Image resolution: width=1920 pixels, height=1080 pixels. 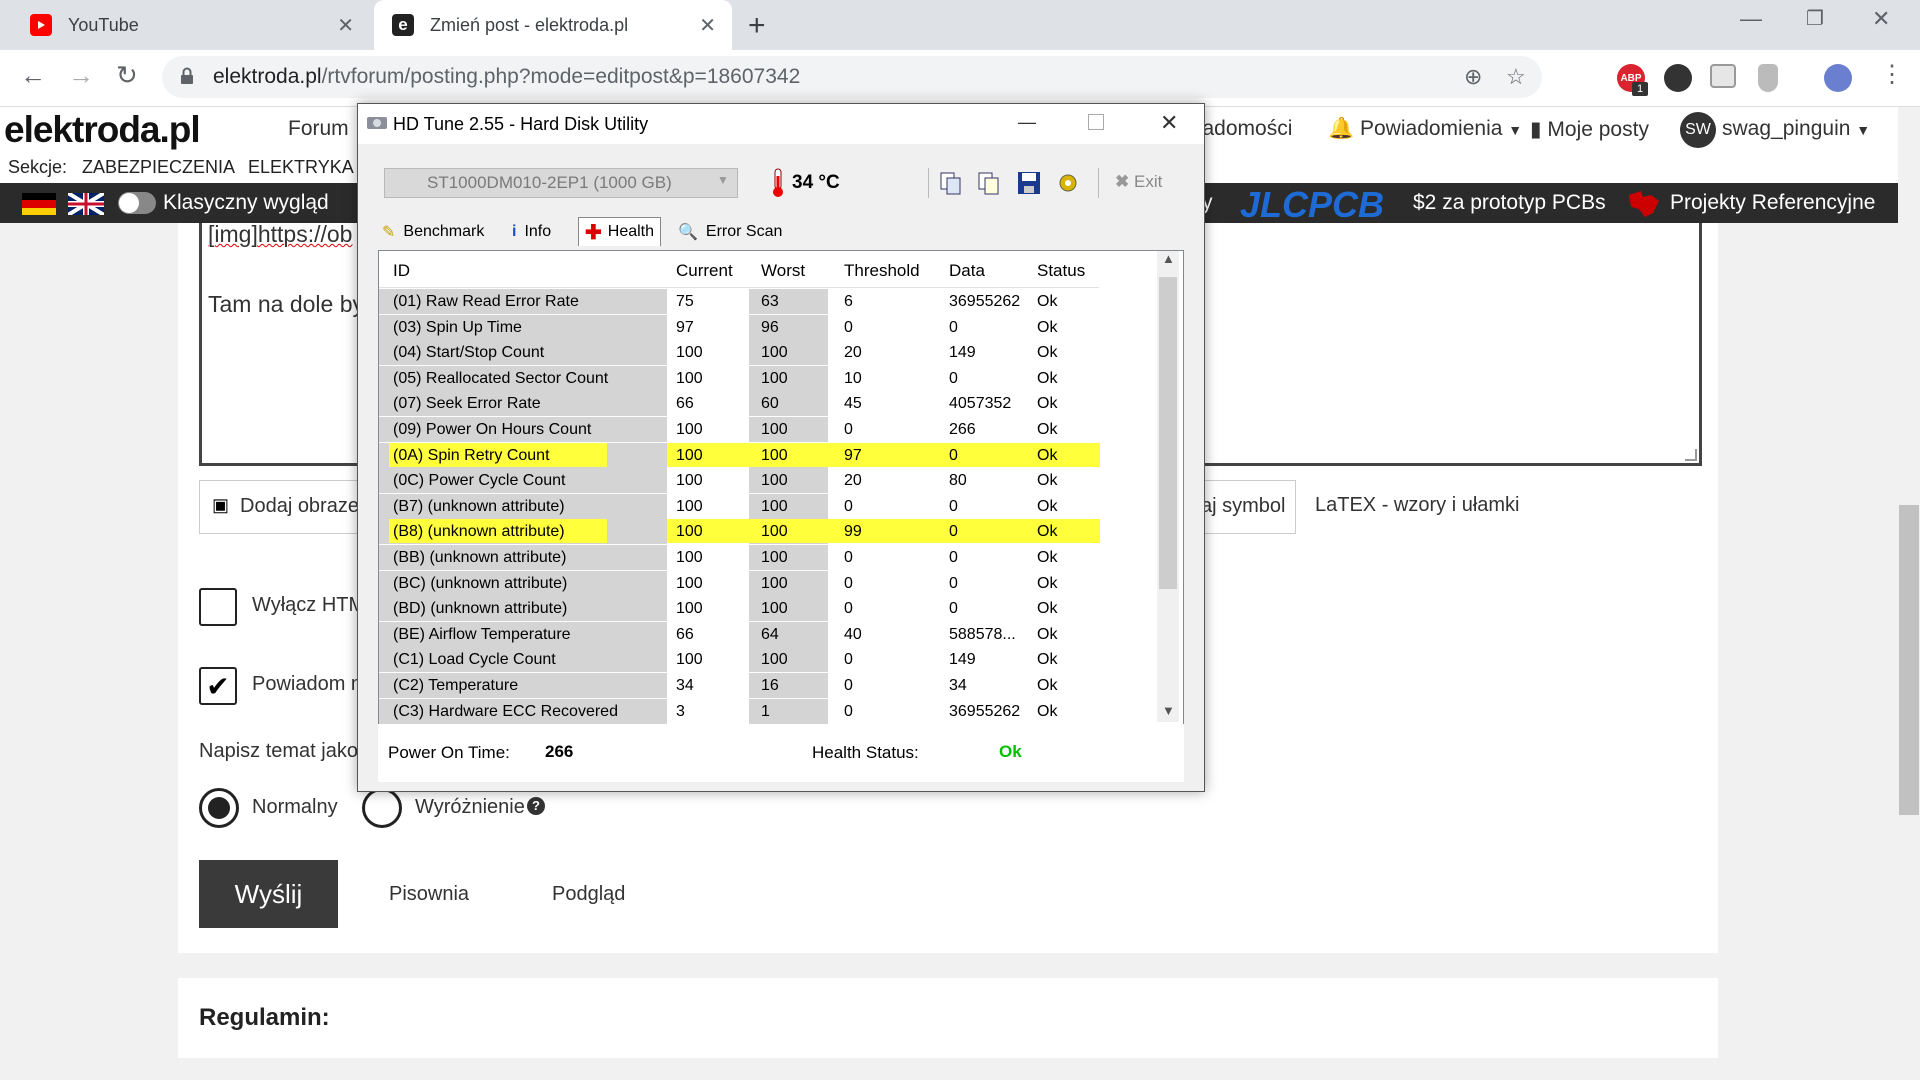 What do you see at coordinates (1515, 130) in the screenshot?
I see `chevron-down-icon: ▼` at bounding box center [1515, 130].